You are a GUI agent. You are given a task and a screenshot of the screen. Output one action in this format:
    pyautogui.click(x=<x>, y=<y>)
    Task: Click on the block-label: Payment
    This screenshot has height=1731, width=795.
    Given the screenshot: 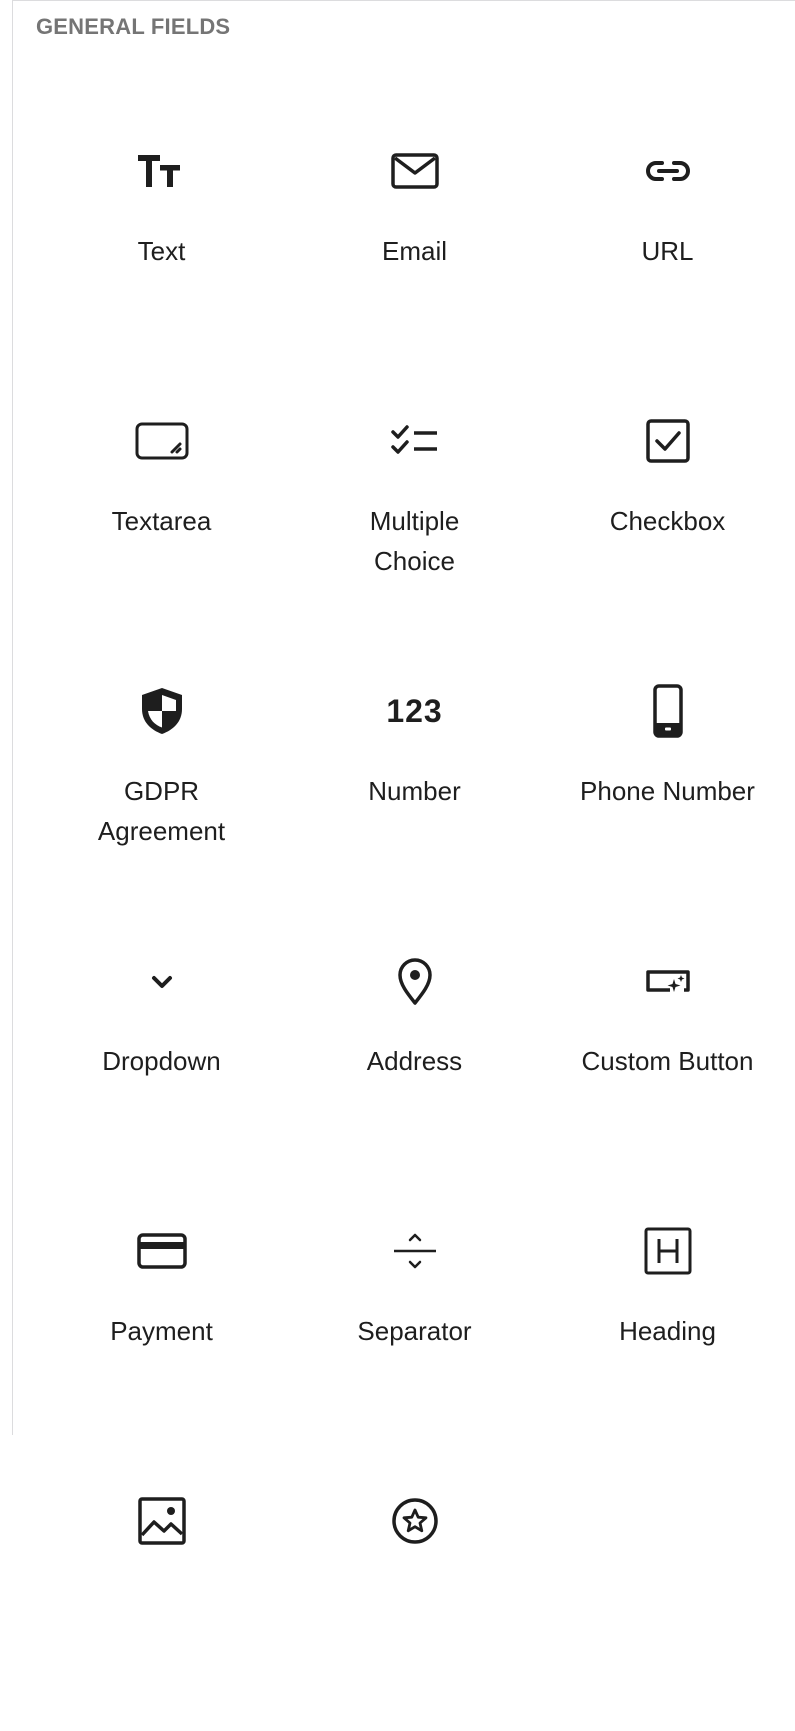 What is the action you would take?
    pyautogui.click(x=161, y=1331)
    